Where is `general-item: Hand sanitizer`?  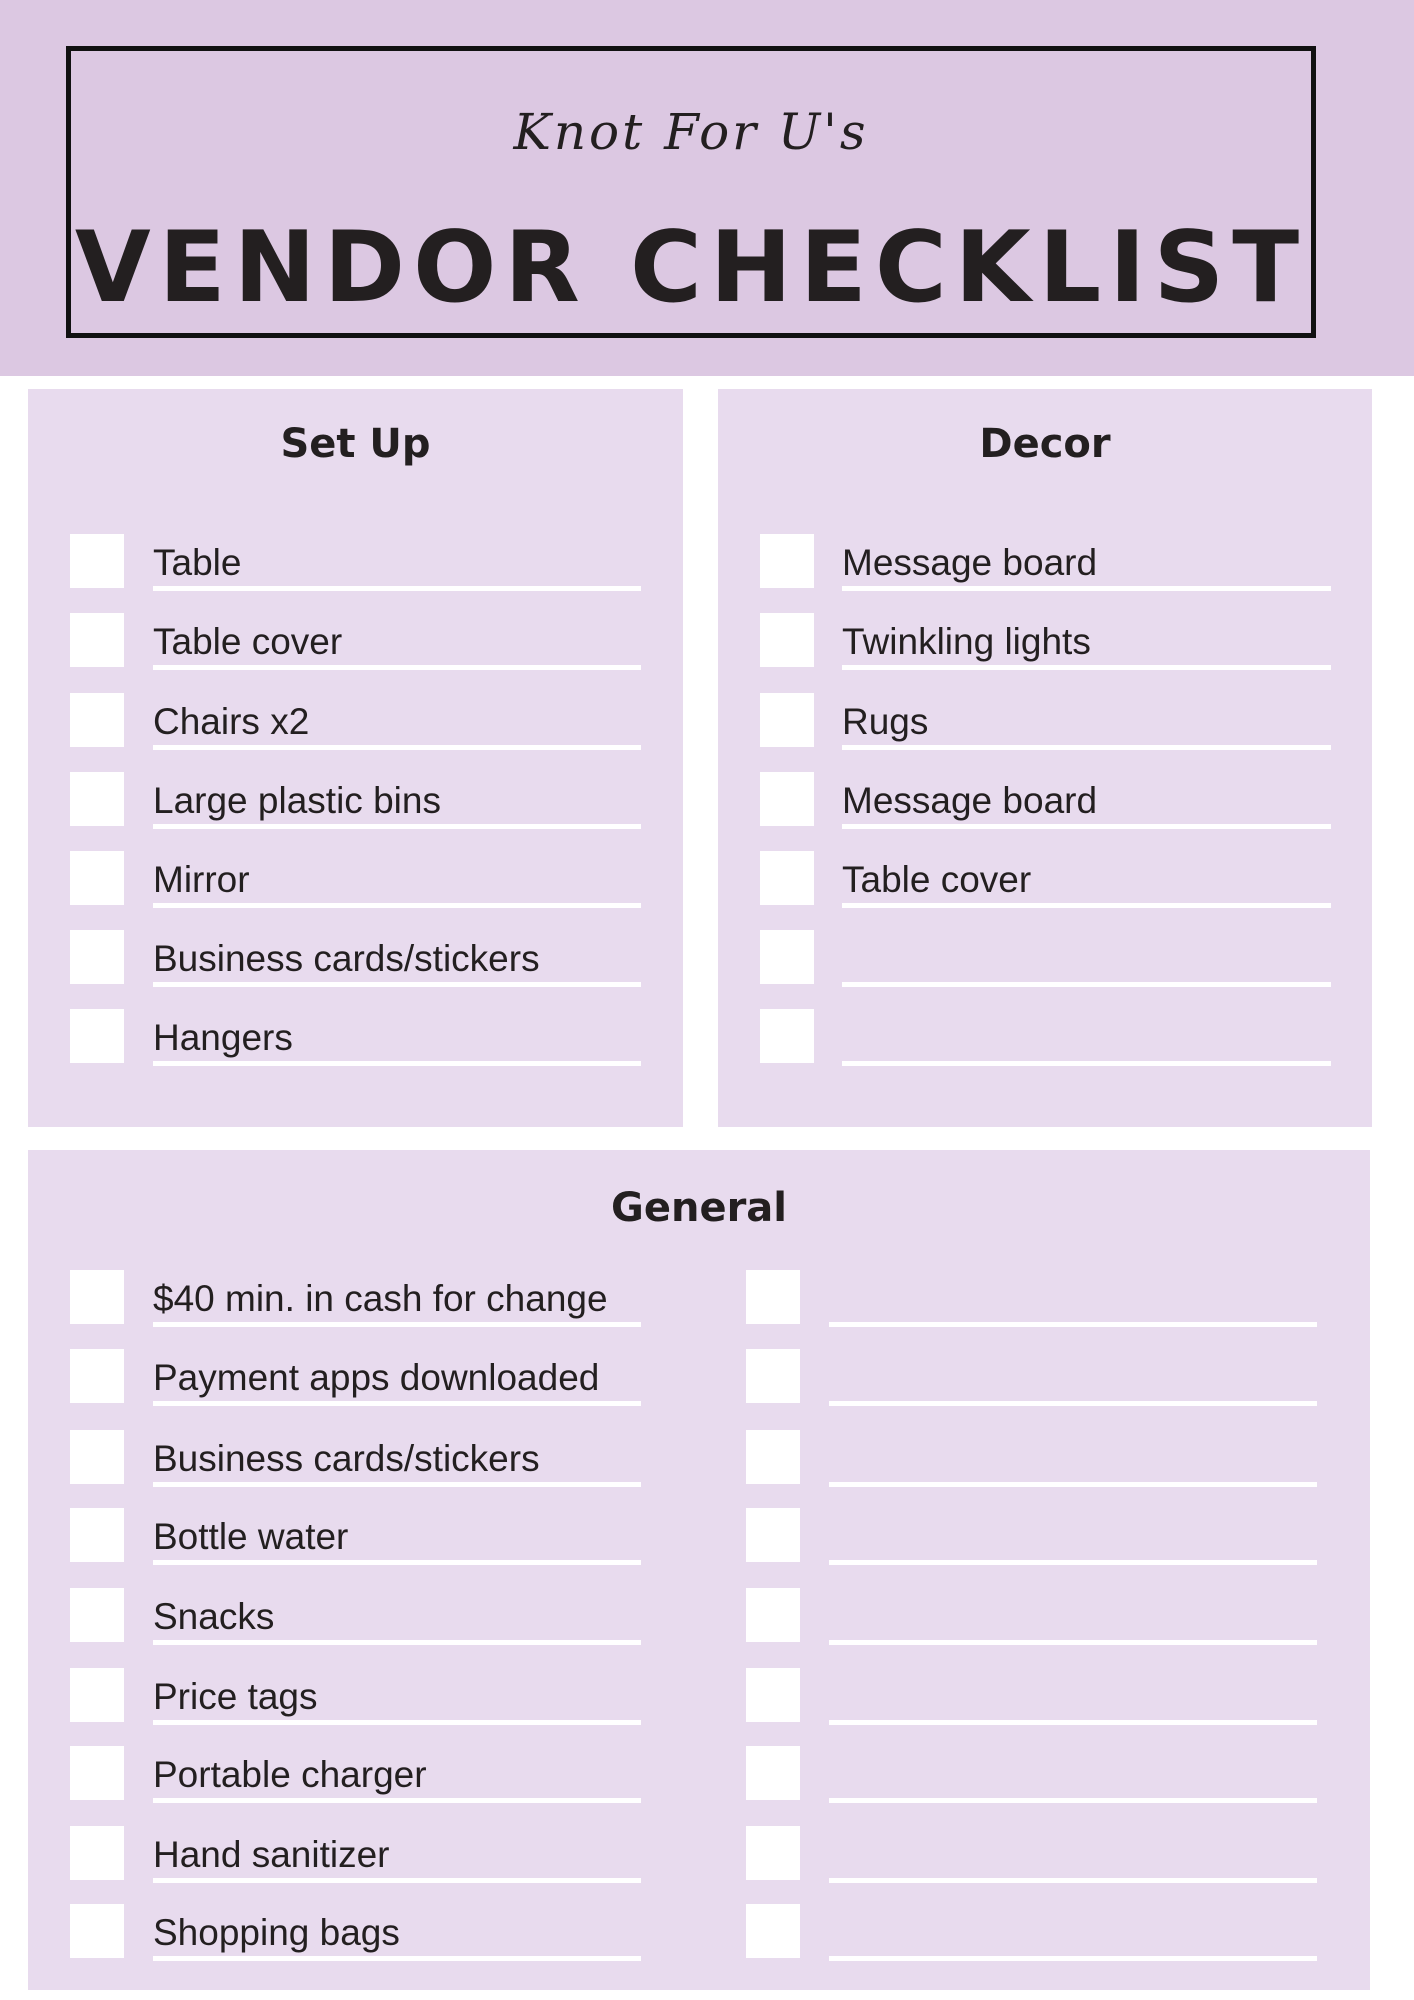
general-item: Hand sanitizer is located at coordinates (355, 1856).